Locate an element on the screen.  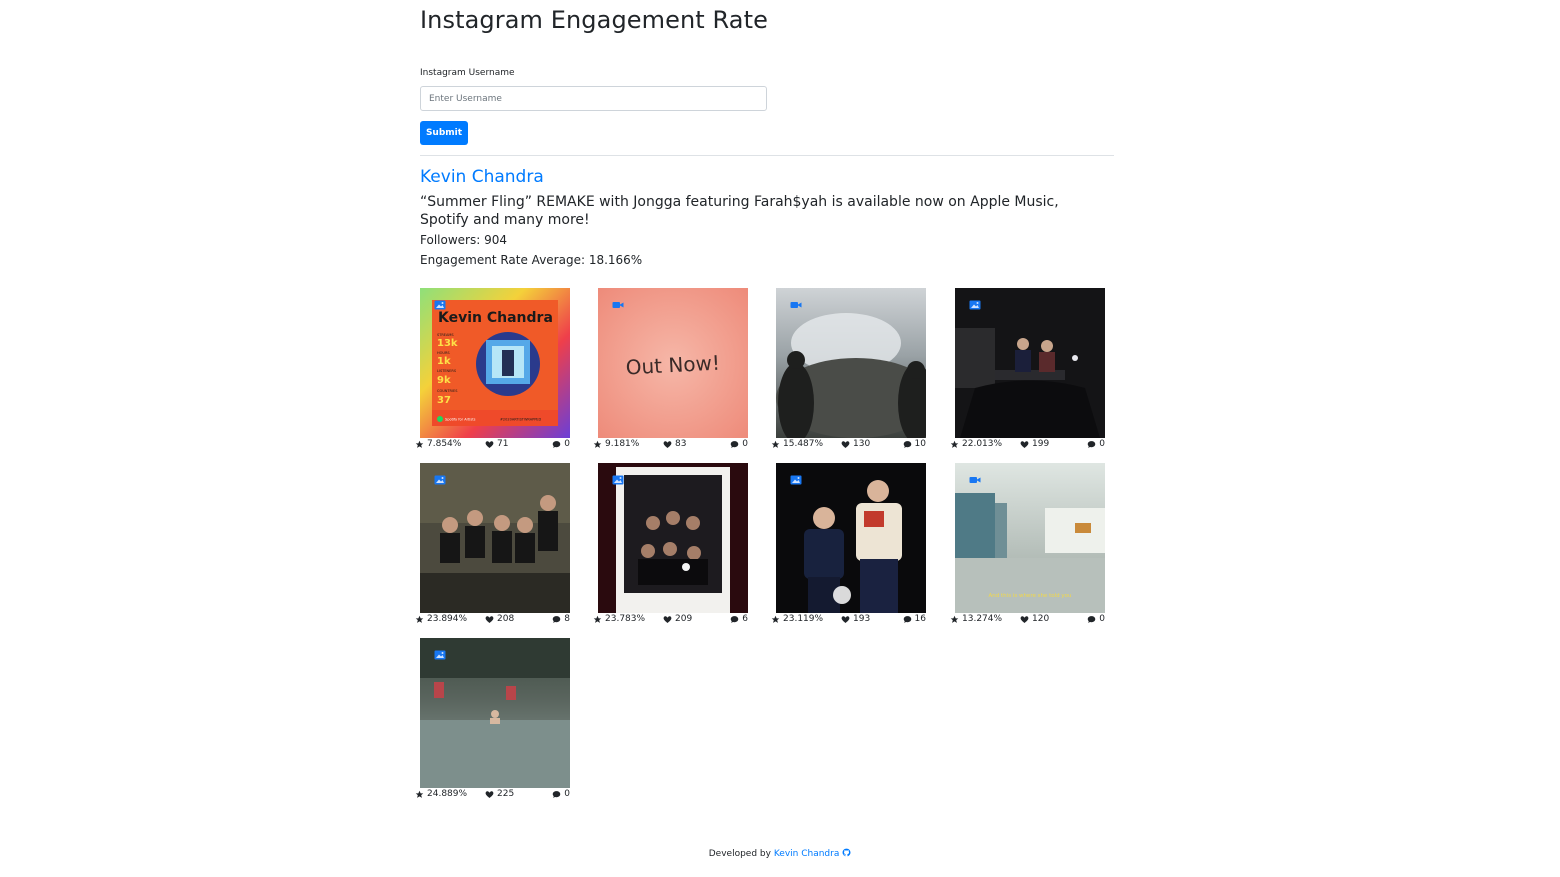
post-image: And this is where she told you is located at coordinates (1030, 538).